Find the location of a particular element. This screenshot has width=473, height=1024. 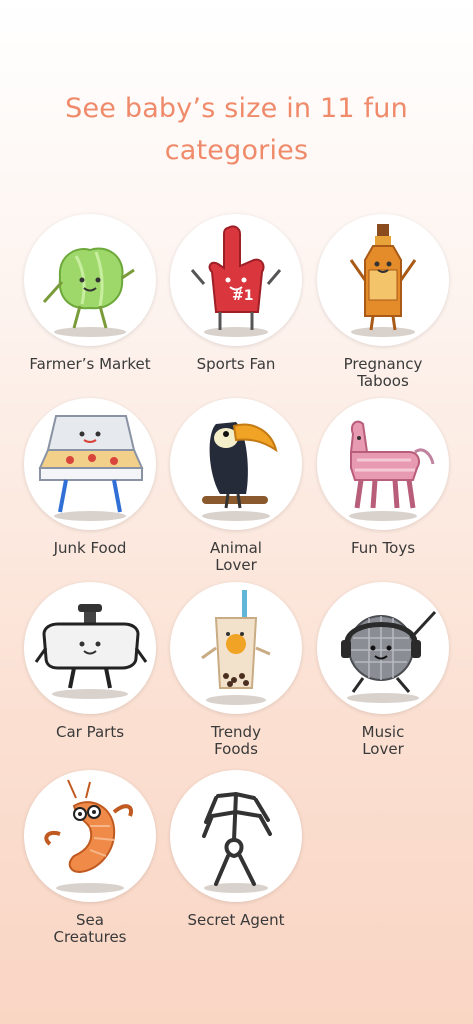

bubble-tea-icon is located at coordinates (236, 647).